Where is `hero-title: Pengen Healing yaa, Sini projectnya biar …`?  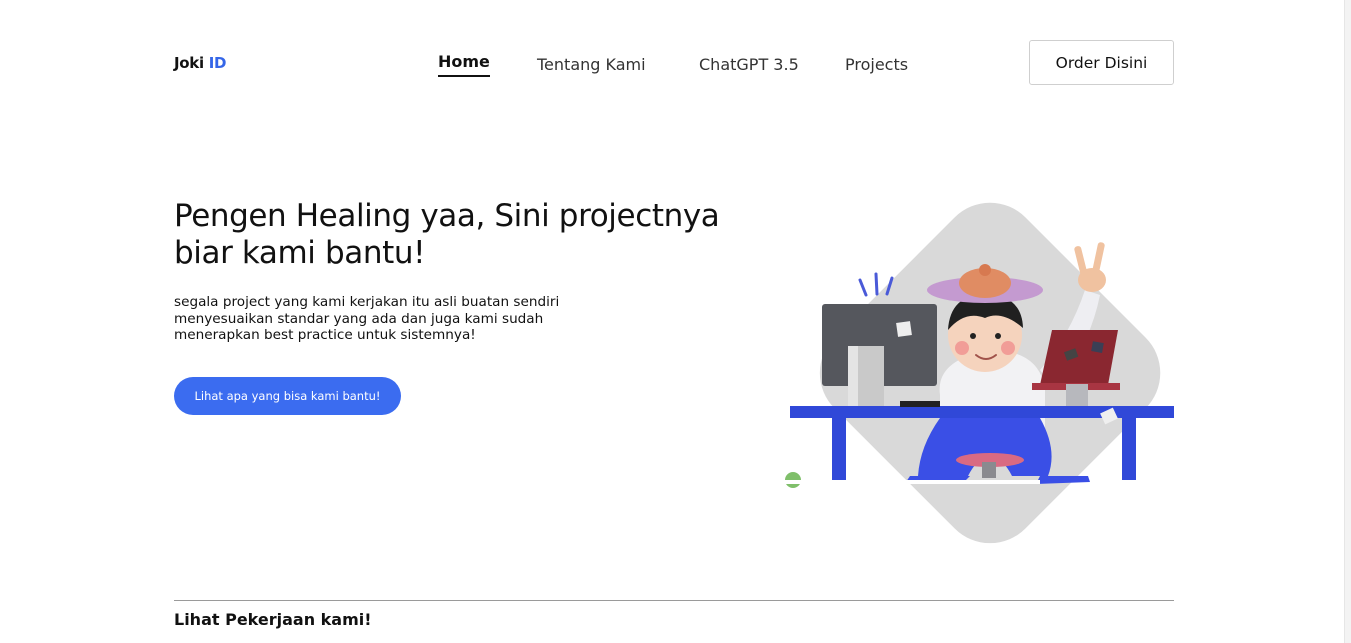 hero-title: Pengen Healing yaa, Sini projectnya biar … is located at coordinates (474, 235).